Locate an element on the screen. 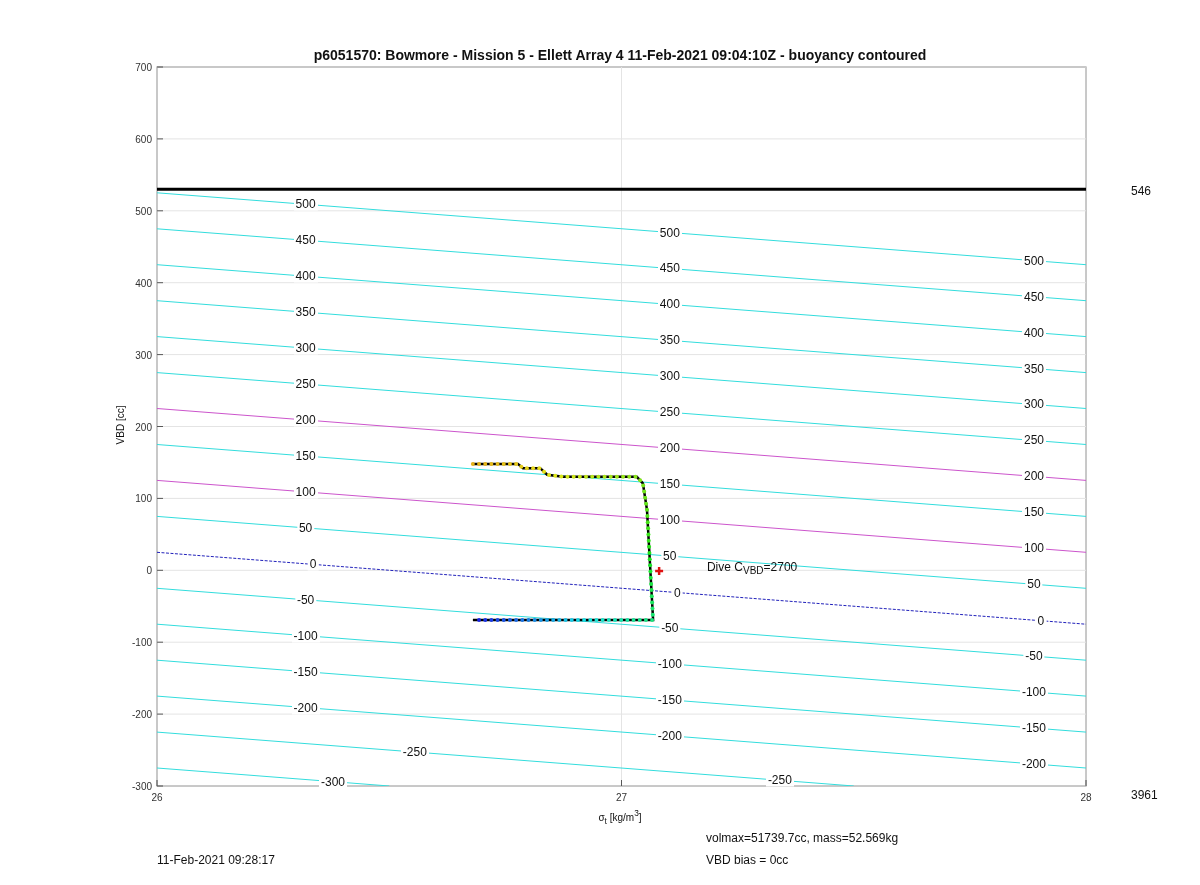 The width and height of the screenshot is (1200, 885). y-tick-label: 600 is located at coordinates (143, 139).